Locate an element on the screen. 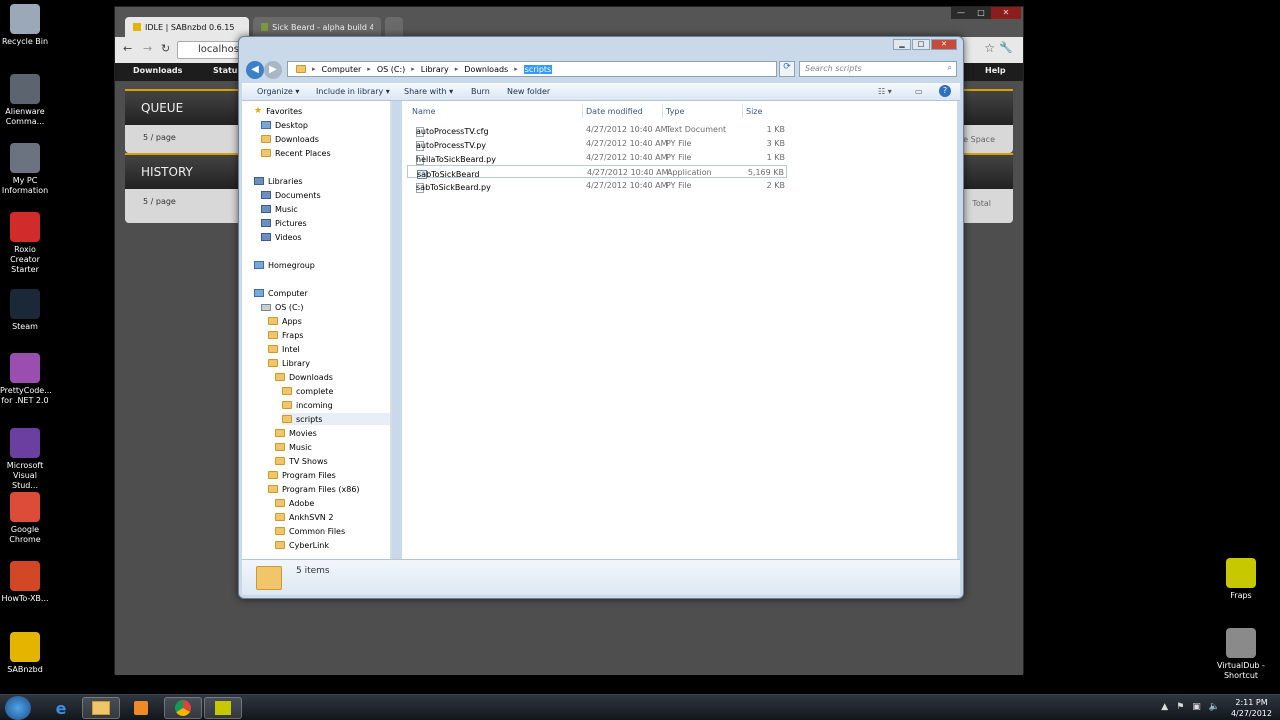 The height and width of the screenshot is (720, 1280). tree-item: Videos is located at coordinates (281, 237).